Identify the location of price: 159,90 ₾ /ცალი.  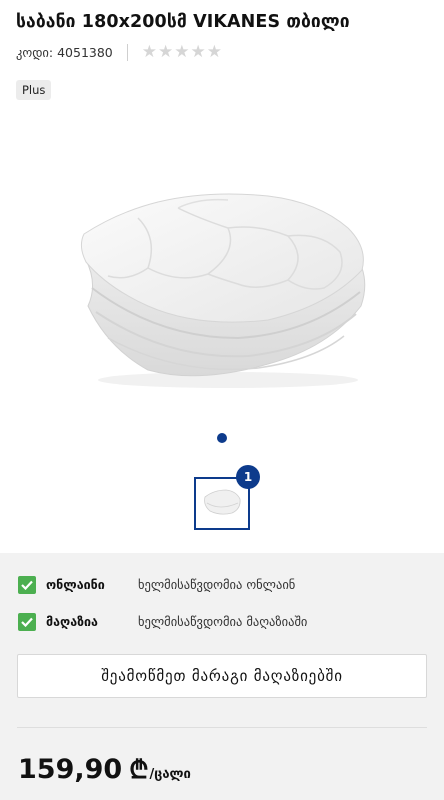
(104, 769).